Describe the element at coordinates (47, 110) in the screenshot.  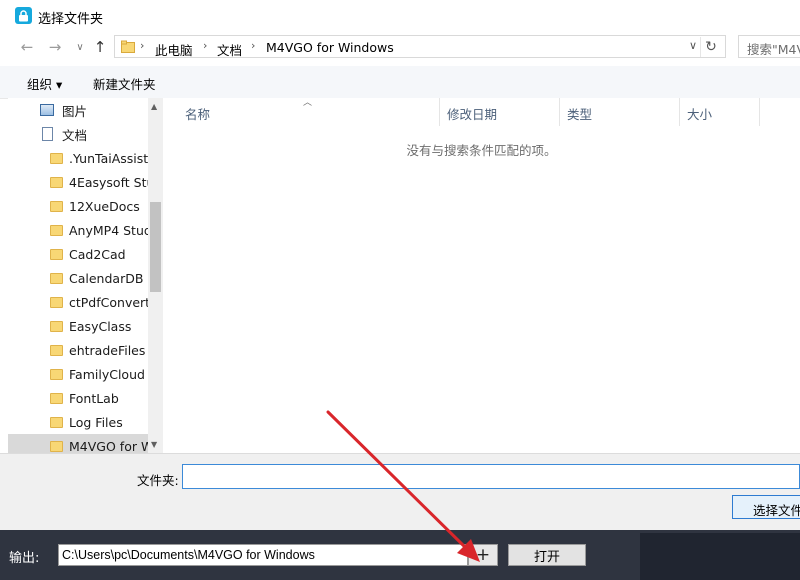
I see `pictures-library-icon` at that location.